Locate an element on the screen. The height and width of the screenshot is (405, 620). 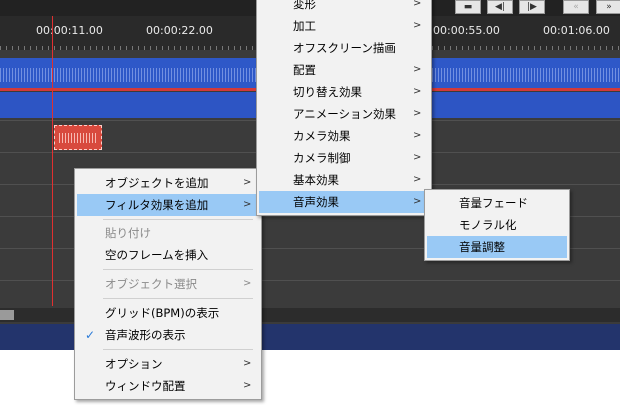
audio-effect-submenu: 音量フェード モノラル化 音量調整 is located at coordinates (497, 225).